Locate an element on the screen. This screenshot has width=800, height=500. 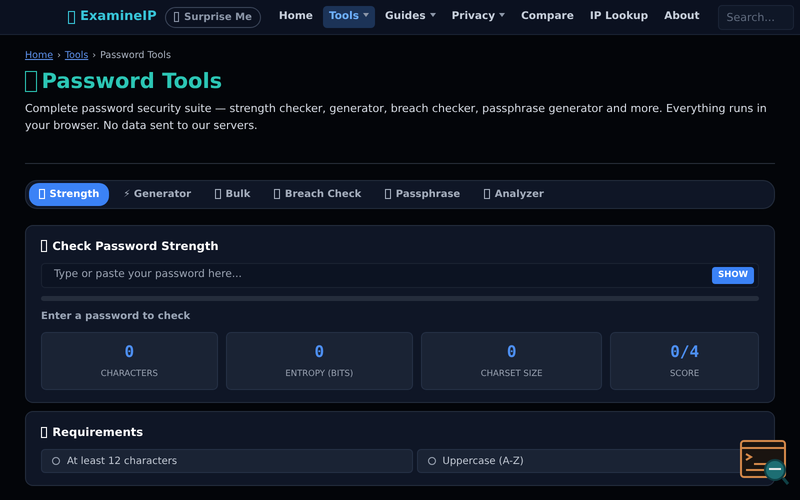
surprise-button: Surprise Me is located at coordinates (212, 17).